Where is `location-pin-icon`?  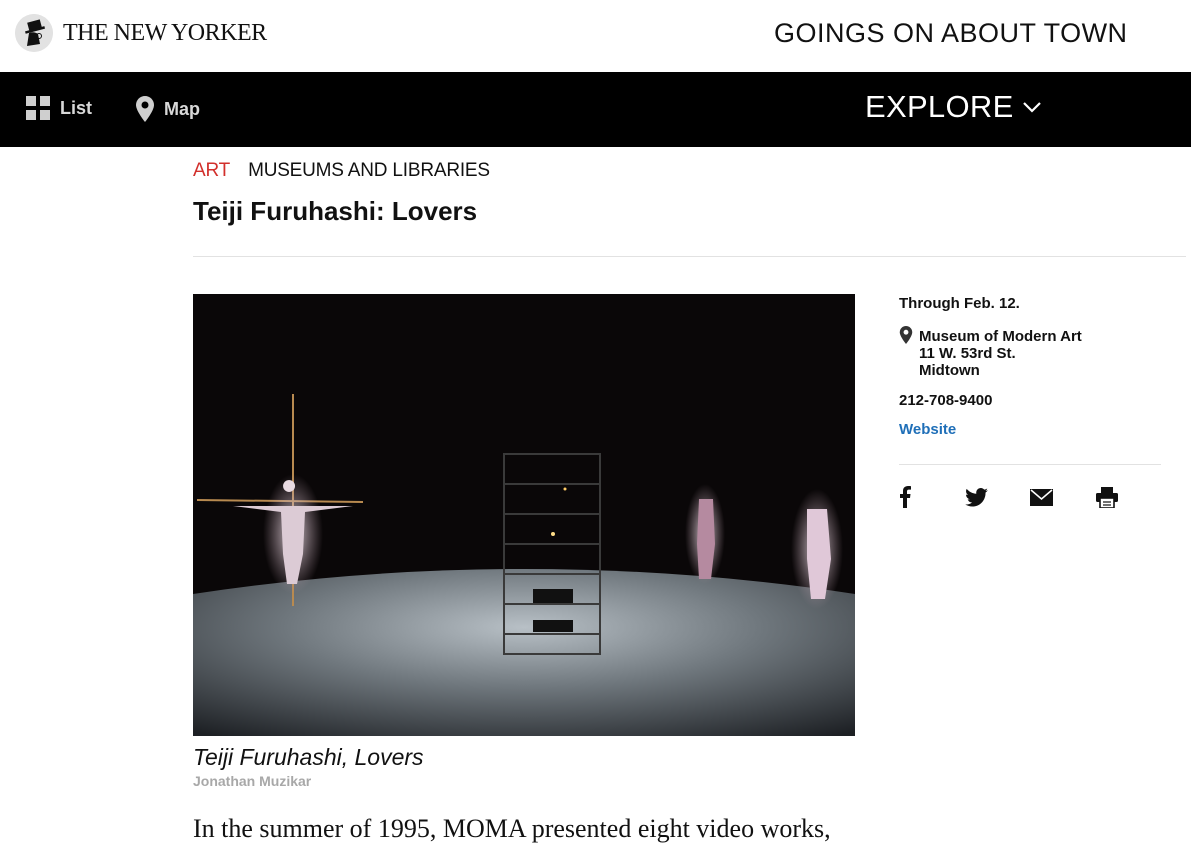 location-pin-icon is located at coordinates (906, 335).